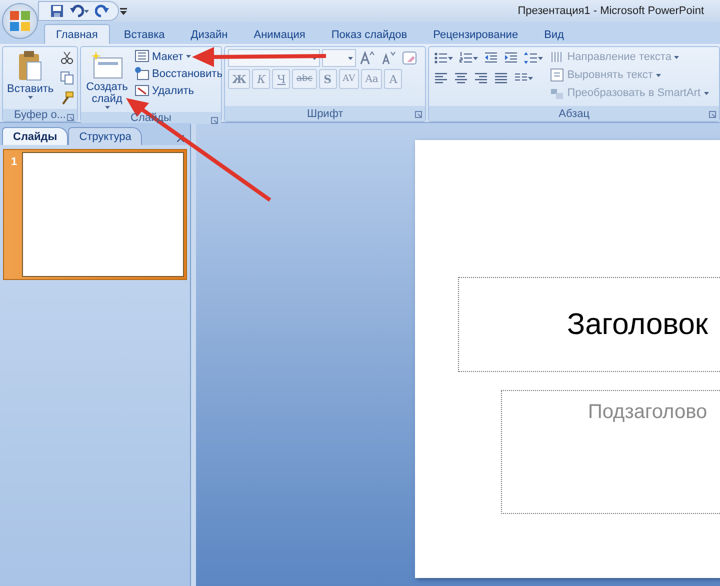 This screenshot has width=720, height=586. Describe the element at coordinates (105, 136) in the screenshot. I see `pane-tab: Структура` at that location.